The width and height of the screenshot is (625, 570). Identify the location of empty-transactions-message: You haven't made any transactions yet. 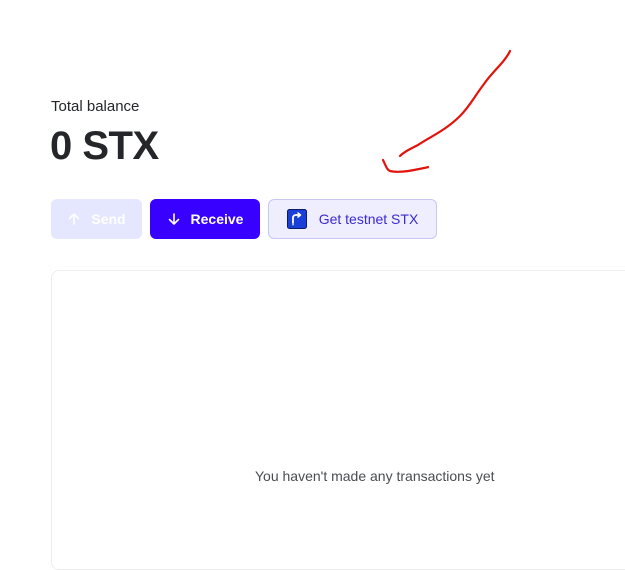
(375, 476).